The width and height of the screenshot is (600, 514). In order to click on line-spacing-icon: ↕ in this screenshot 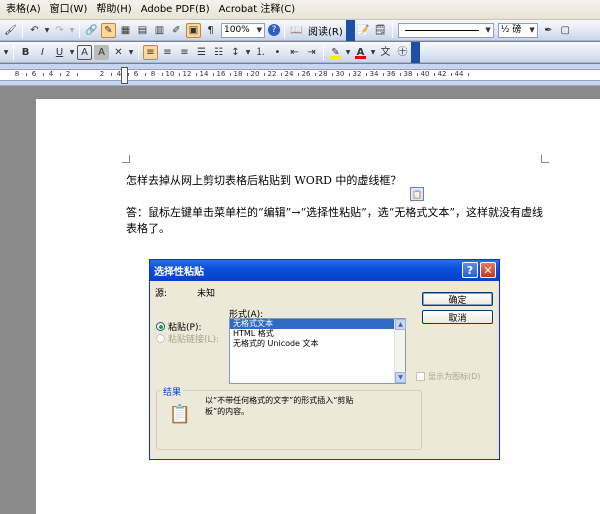, I will do `click(235, 52)`.